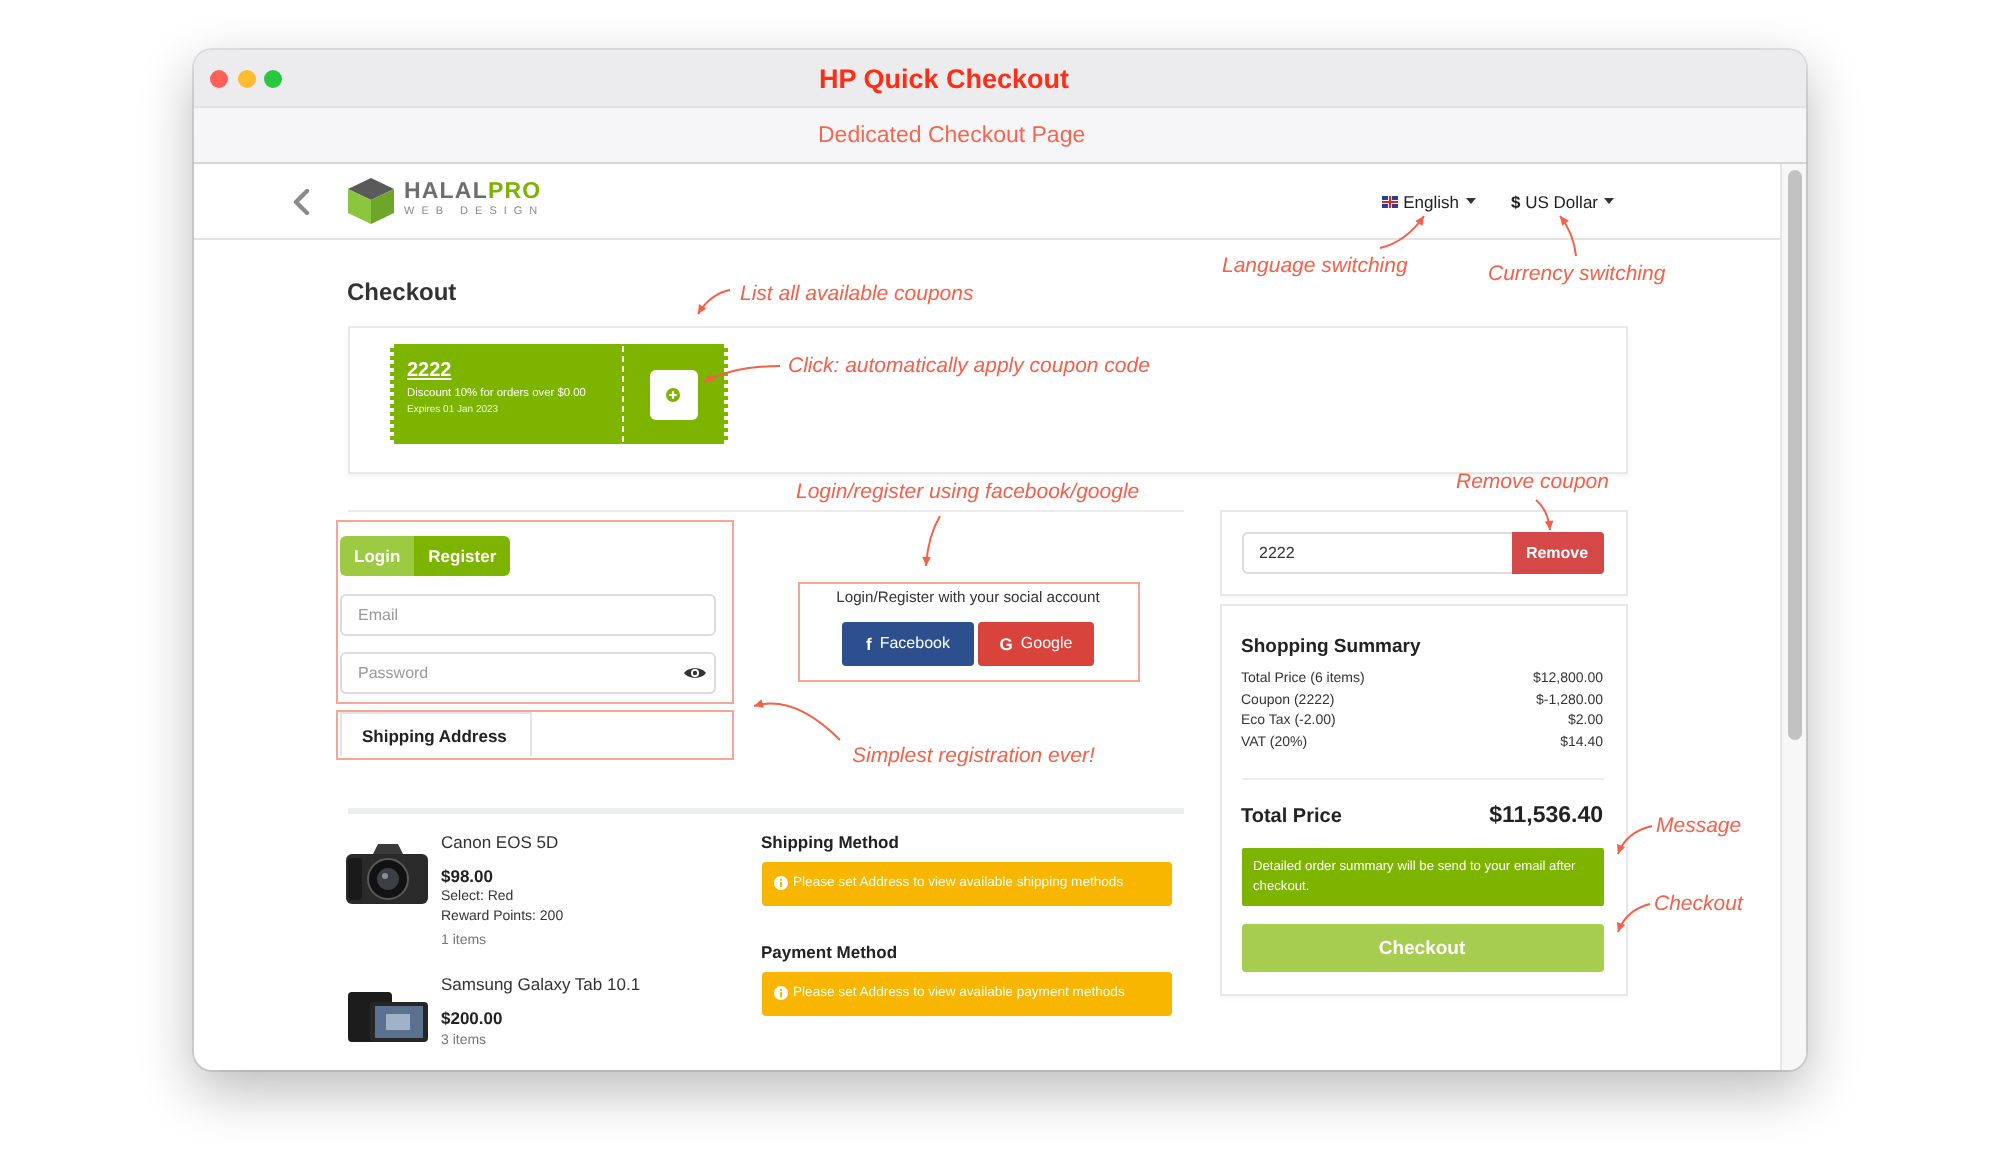 The image size is (2000, 1170). I want to click on annotation-text: Checkout, so click(1698, 904).